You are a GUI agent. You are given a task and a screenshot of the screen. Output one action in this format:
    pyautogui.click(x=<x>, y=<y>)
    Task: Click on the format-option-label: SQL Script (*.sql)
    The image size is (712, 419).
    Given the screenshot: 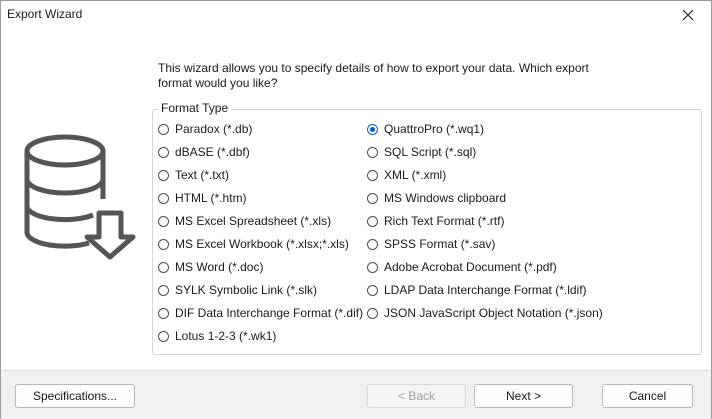 What is the action you would take?
    pyautogui.click(x=430, y=152)
    